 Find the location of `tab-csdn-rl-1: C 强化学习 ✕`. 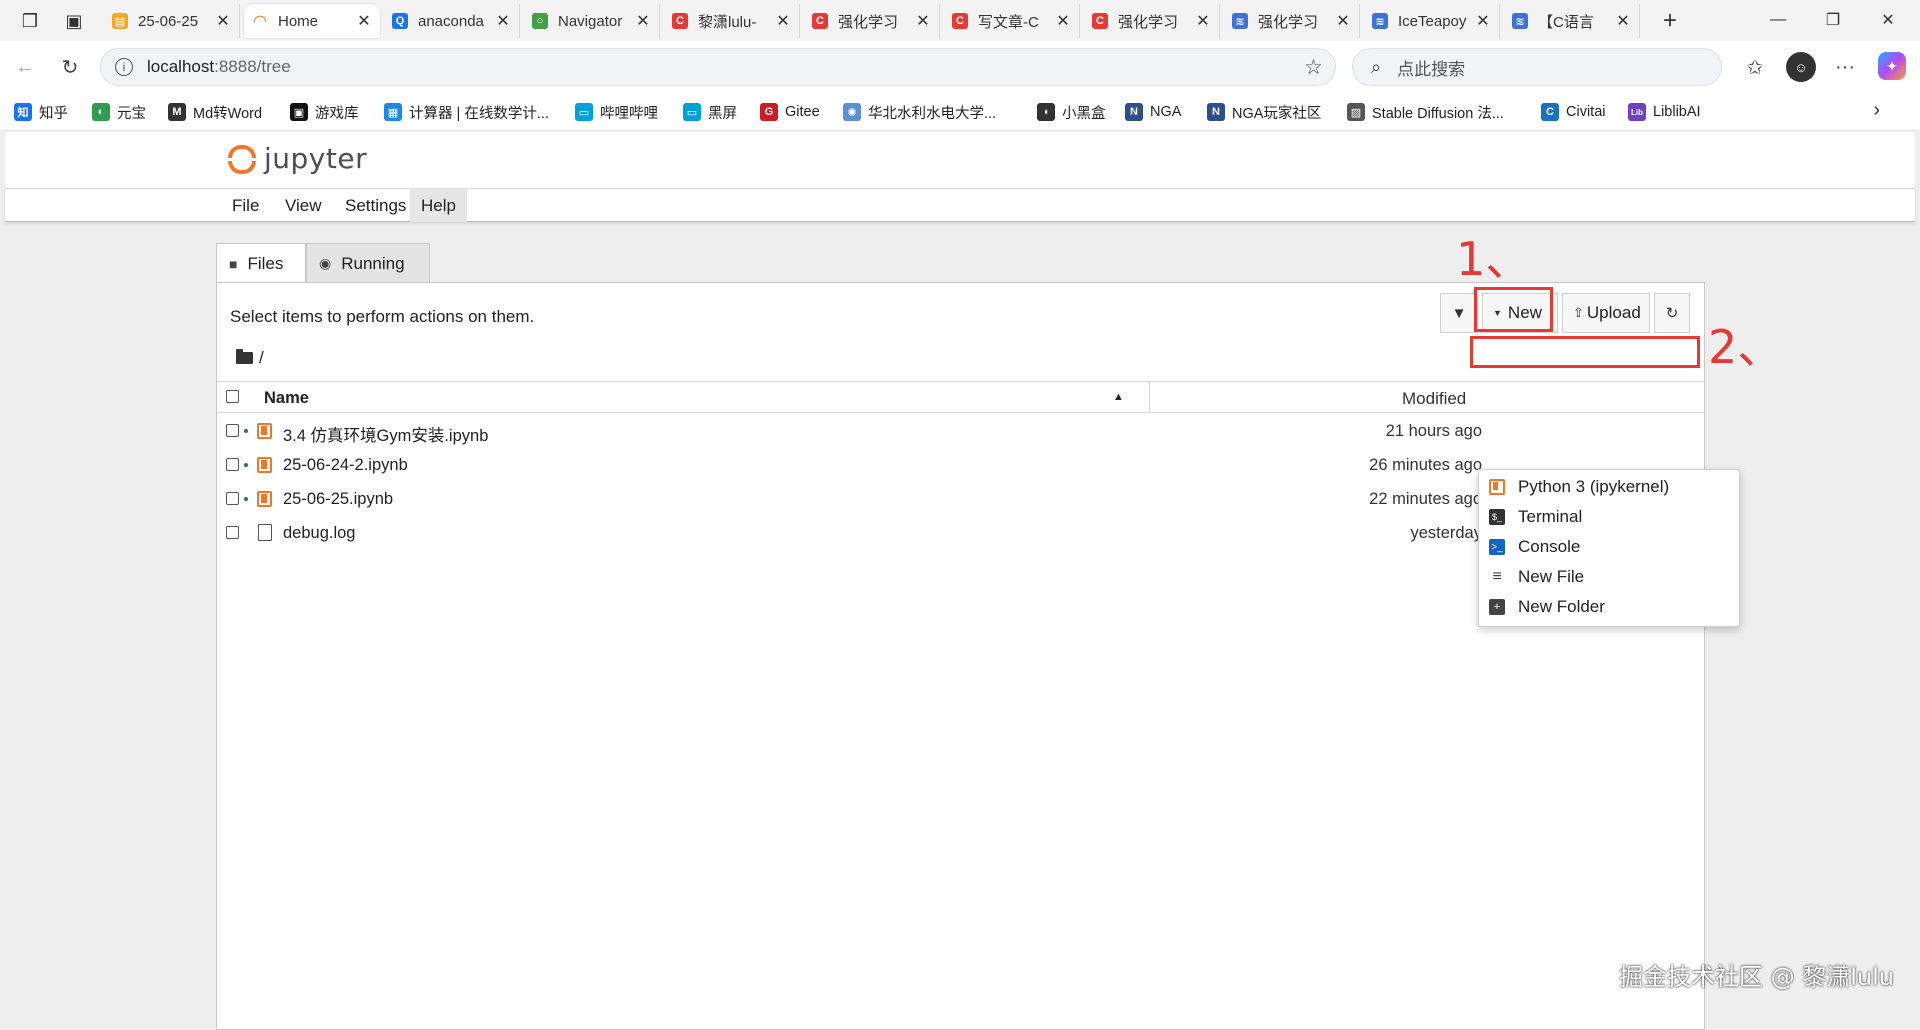

tab-csdn-rl-1: C 强化学习 ✕ is located at coordinates (872, 21).